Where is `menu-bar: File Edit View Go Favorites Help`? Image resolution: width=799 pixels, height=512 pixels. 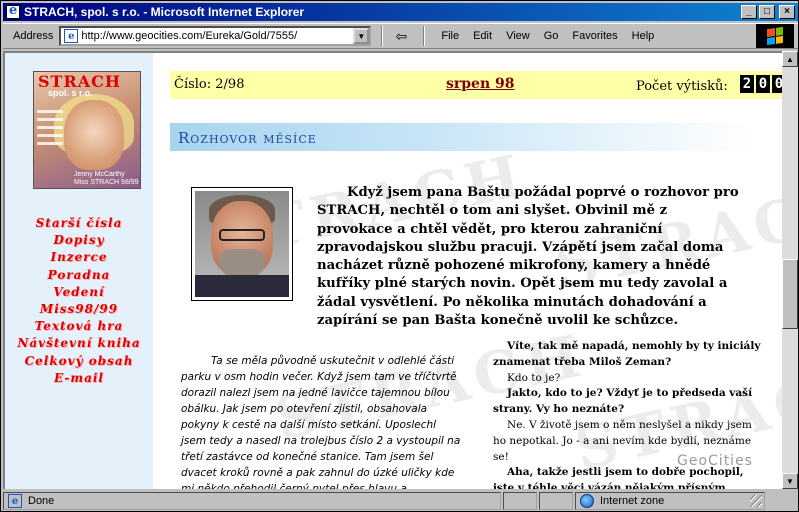
menu-bar: File Edit View Go Favorites Help is located at coordinates (554, 36).